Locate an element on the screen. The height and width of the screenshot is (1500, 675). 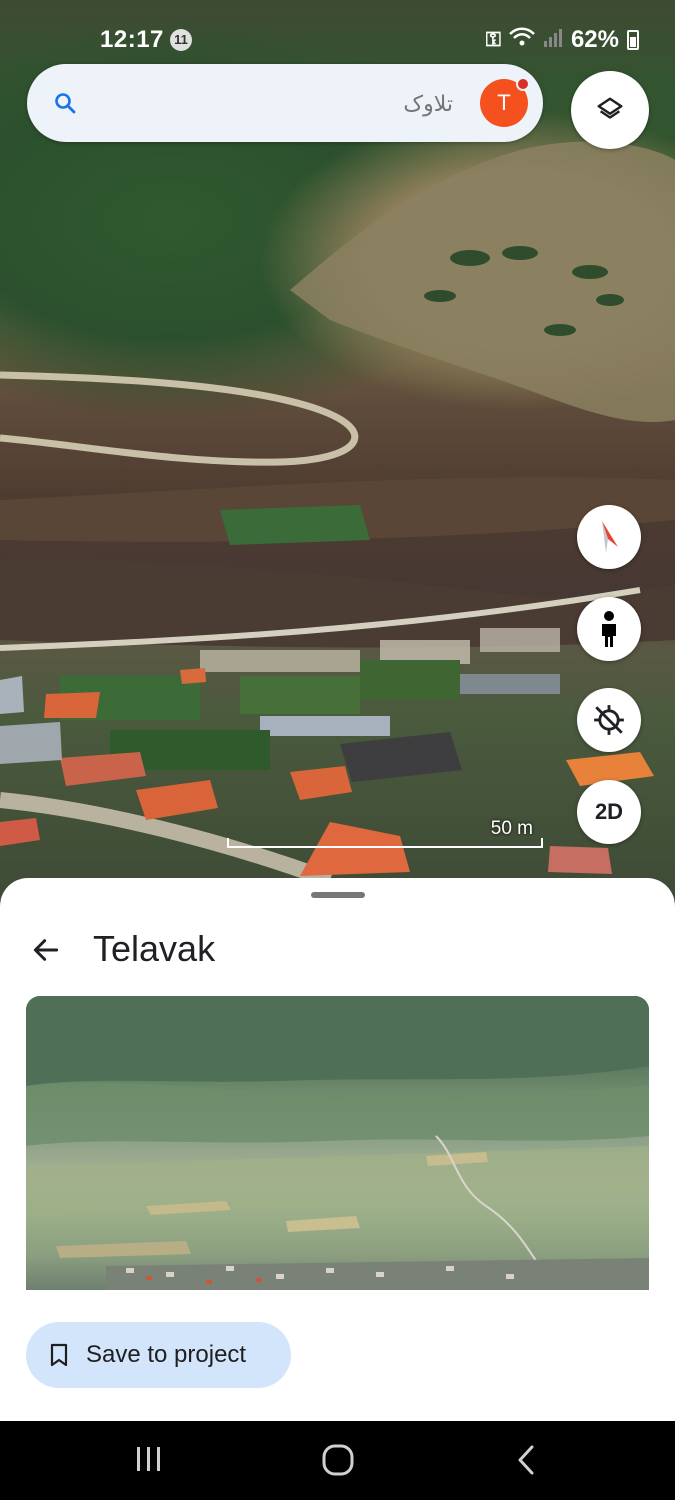
layers-button is located at coordinates (610, 110).